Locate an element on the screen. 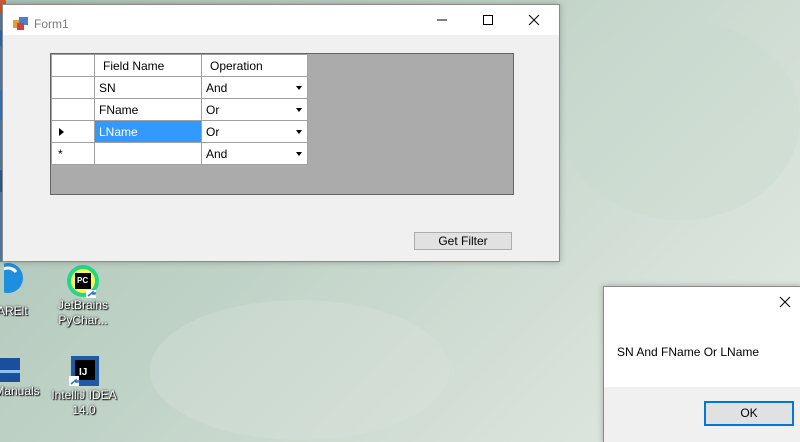 The image size is (800, 442). desktop-icon-label: Manuals is located at coordinates (20, 391).